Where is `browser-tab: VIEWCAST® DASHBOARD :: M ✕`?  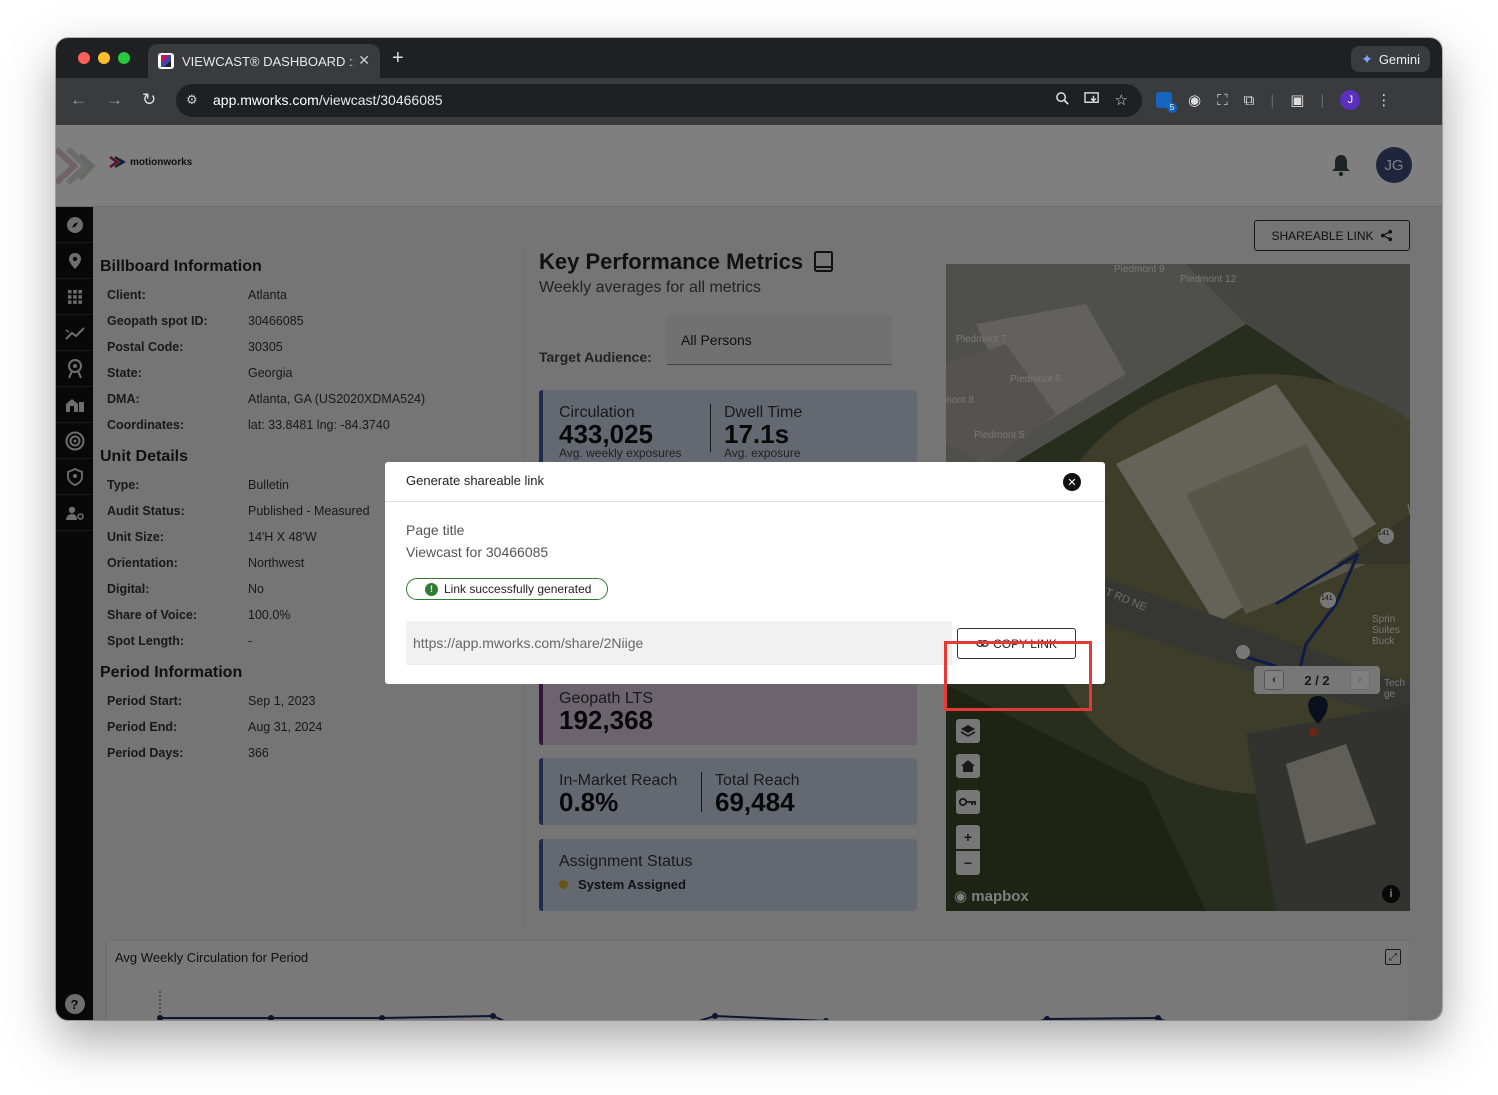 browser-tab: VIEWCAST® DASHBOARD :: M ✕ is located at coordinates (264, 61).